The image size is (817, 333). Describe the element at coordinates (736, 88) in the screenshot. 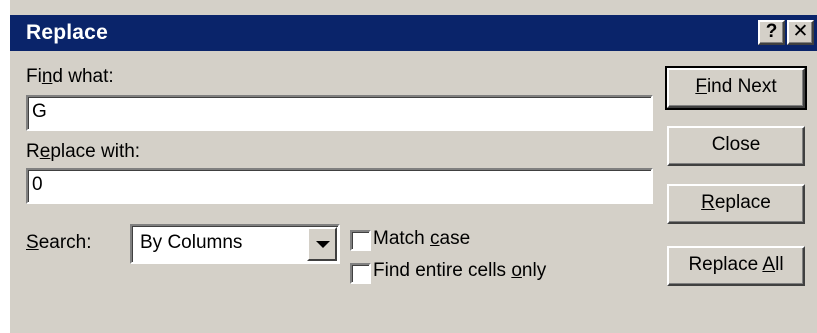

I see `find-next-button: Find Next` at that location.